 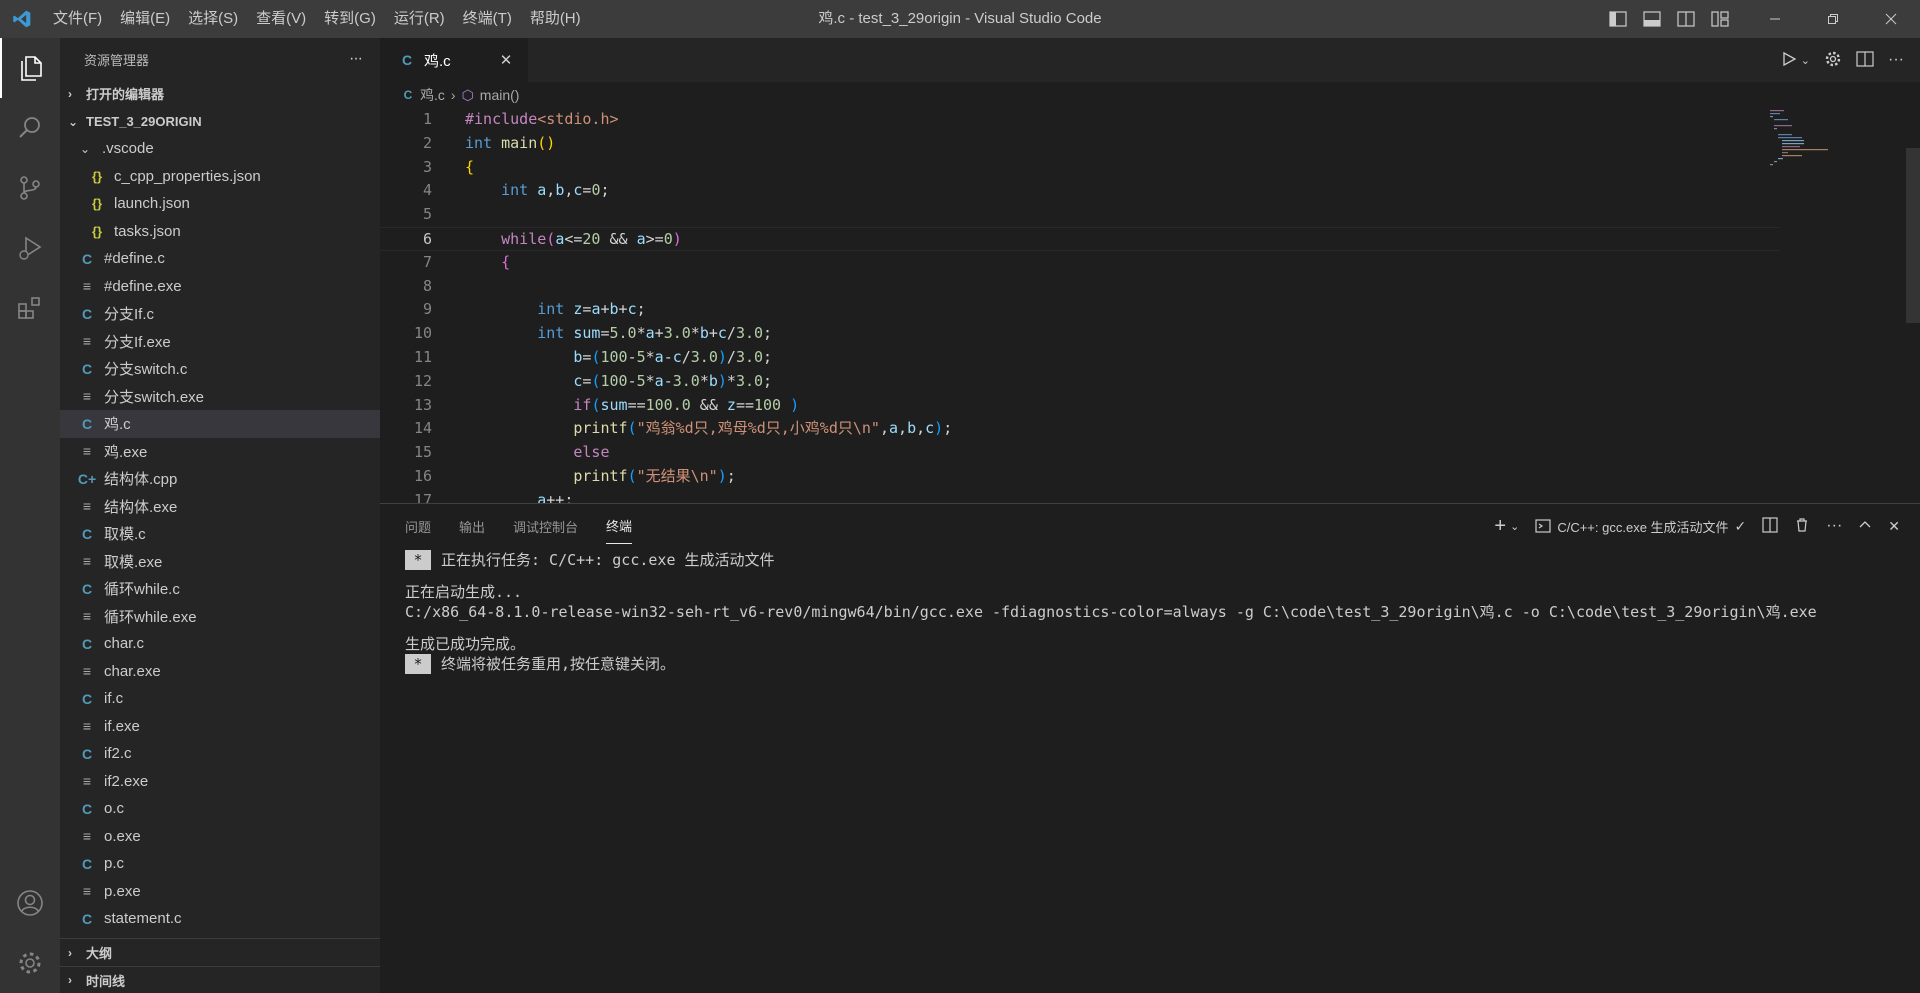 I want to click on tree-file-row: C 分支switch.c, so click(x=220, y=369).